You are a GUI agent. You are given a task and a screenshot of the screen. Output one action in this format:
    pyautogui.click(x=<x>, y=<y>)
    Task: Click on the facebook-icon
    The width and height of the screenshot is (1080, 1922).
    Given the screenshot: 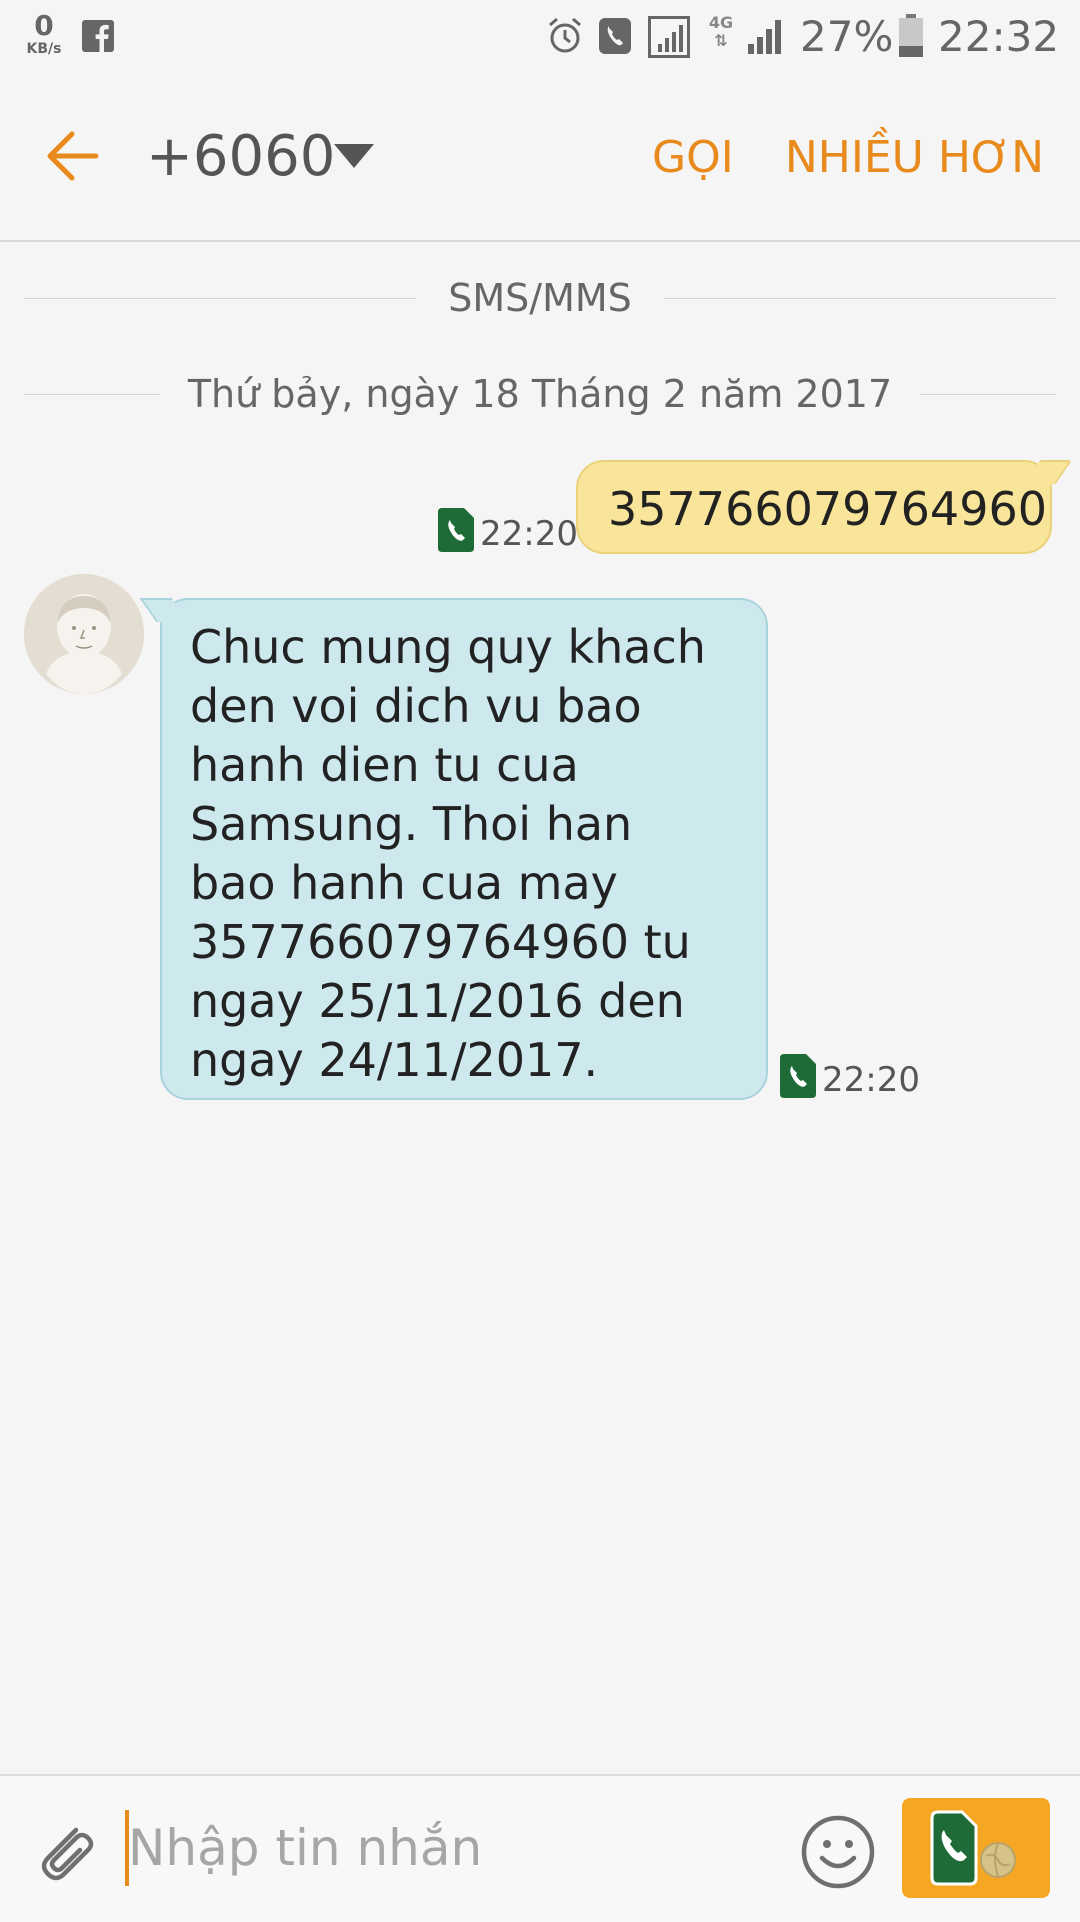 What is the action you would take?
    pyautogui.click(x=98, y=36)
    